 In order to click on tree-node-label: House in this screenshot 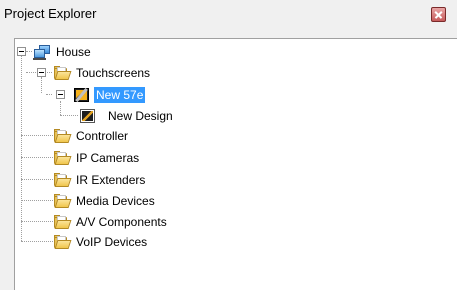, I will do `click(73, 52)`.